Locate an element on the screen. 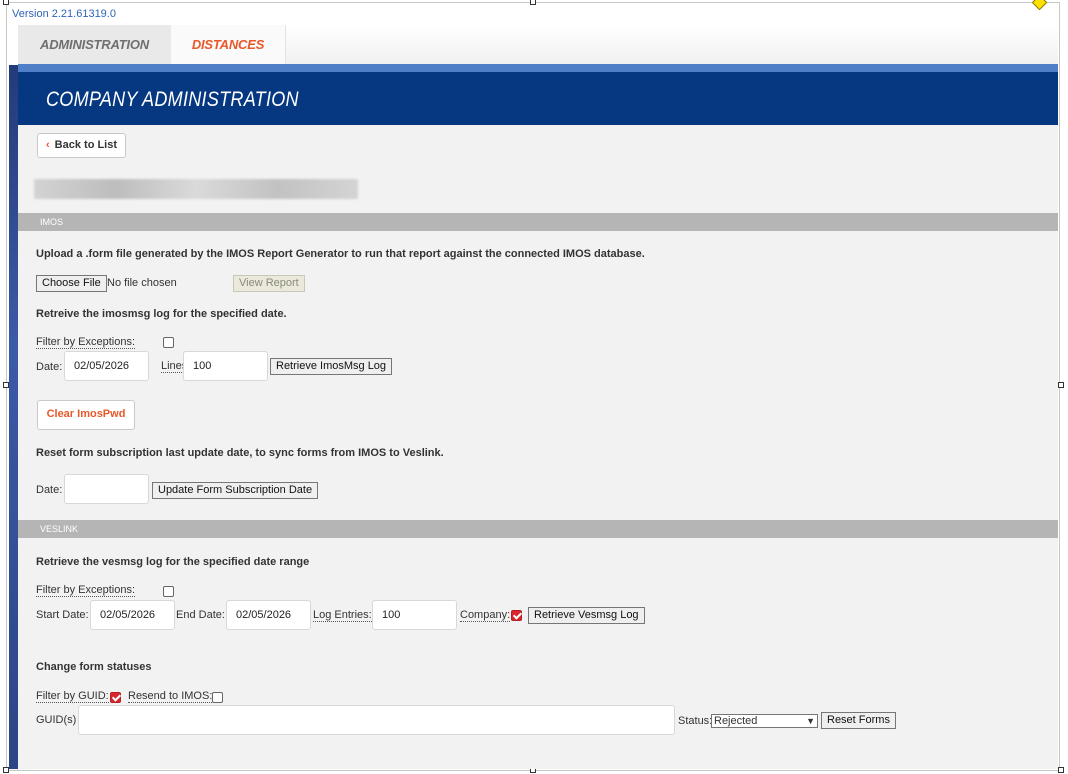 The image size is (1068, 774). change-form-statuses-text: Change form statuses is located at coordinates (94, 667).